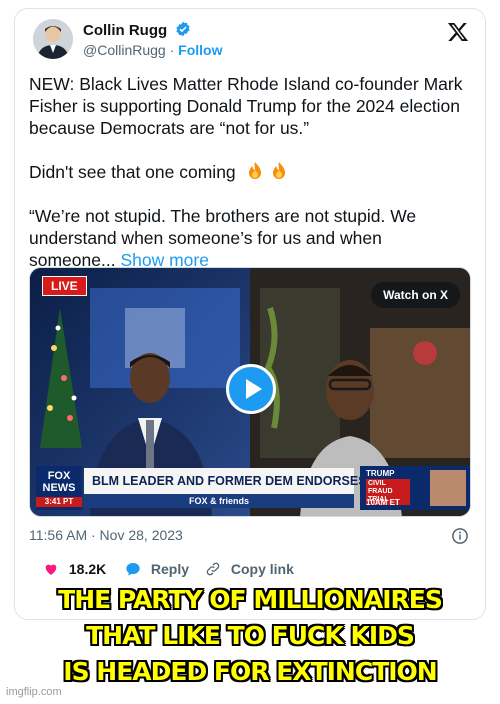 Image resolution: width=500 pixels, height=704 pixels. What do you see at coordinates (170, 569) in the screenshot?
I see `reply-label: Reply` at bounding box center [170, 569].